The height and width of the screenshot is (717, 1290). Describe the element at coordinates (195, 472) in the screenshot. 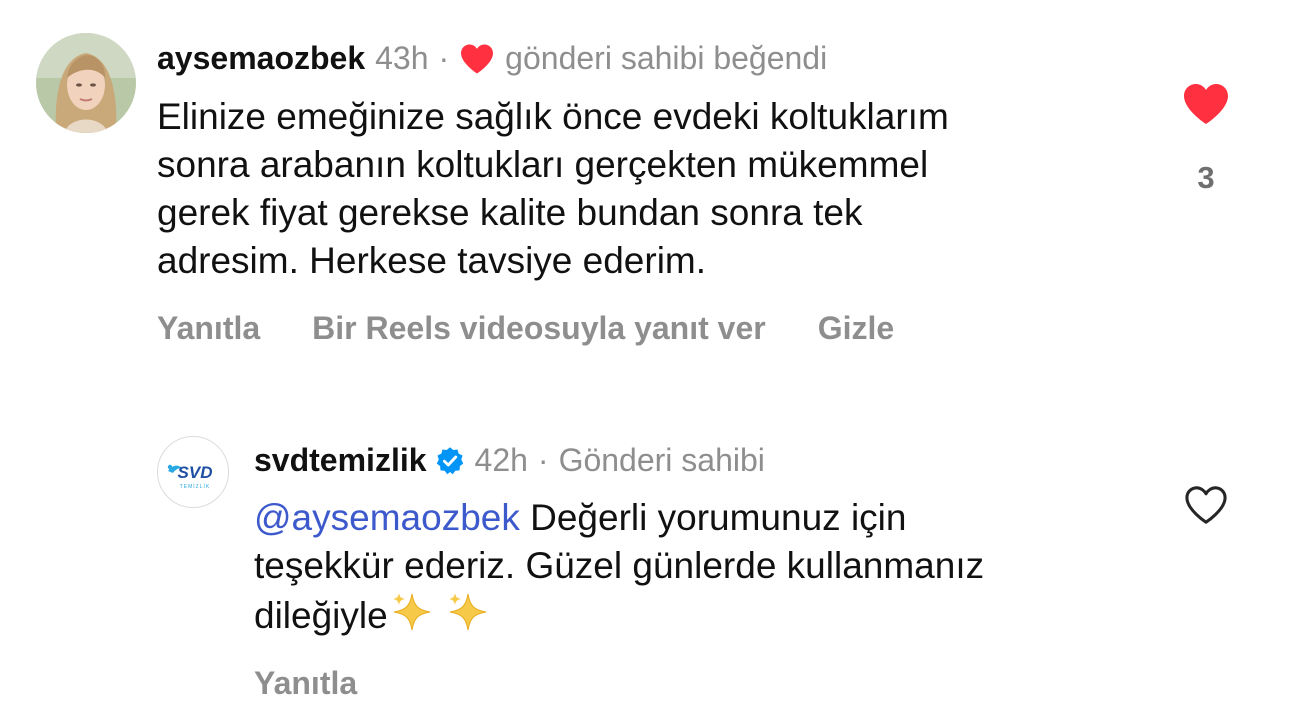

I see `logo-text: SVD` at that location.